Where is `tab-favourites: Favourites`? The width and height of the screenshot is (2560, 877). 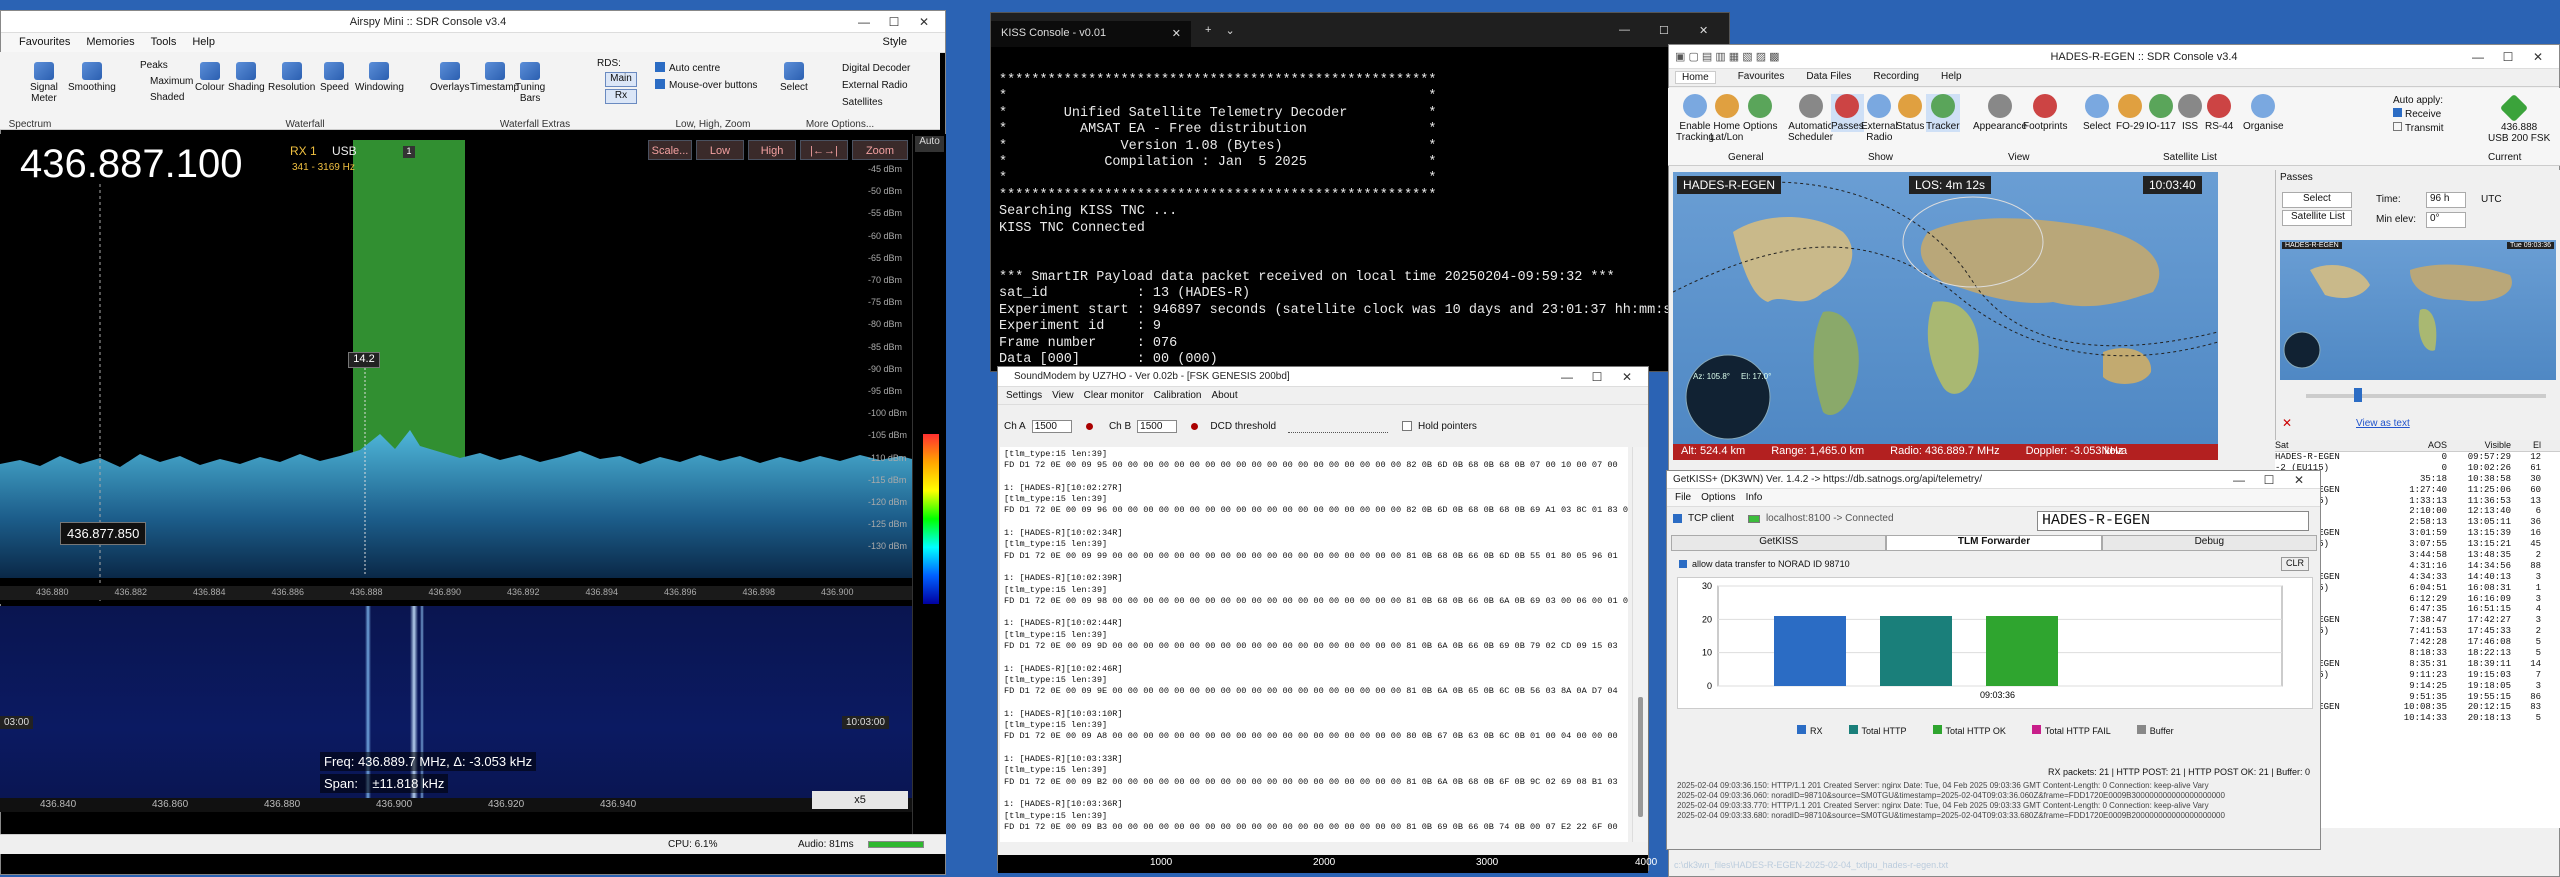
tab-favourites: Favourites is located at coordinates (1761, 77).